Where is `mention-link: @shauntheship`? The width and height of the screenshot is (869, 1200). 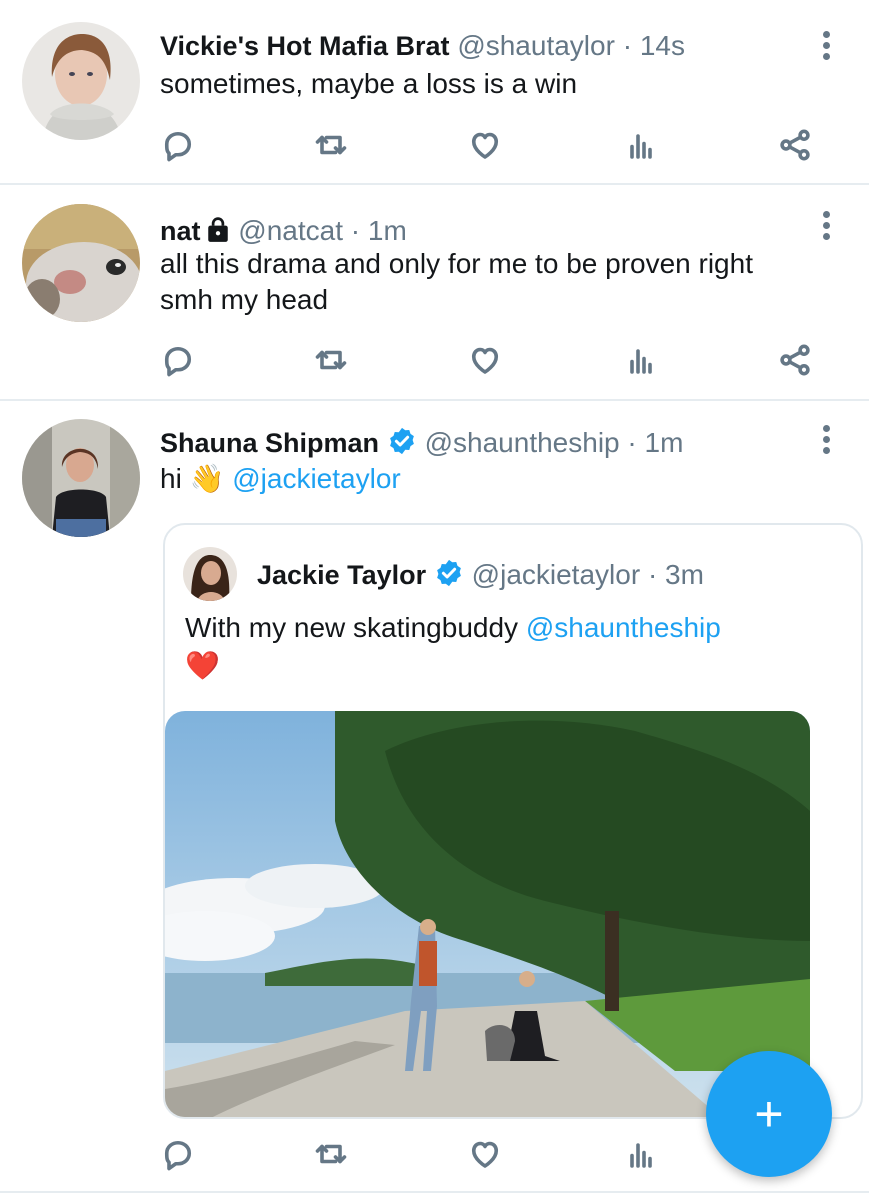 mention-link: @shauntheship is located at coordinates (623, 627).